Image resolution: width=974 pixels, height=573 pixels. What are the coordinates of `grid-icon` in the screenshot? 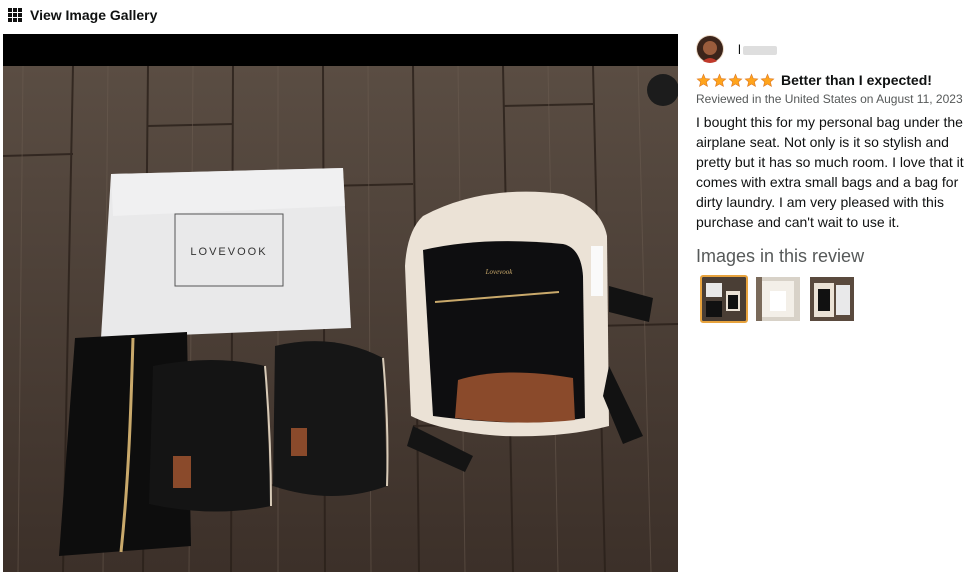 It's located at (15, 15).